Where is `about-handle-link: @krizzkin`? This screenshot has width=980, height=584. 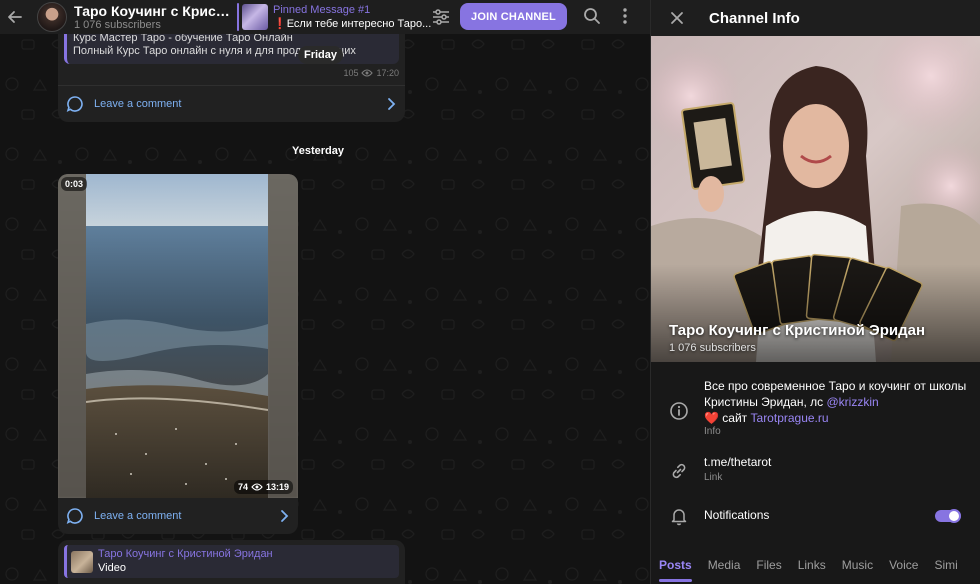
about-handle-link: @krizzkin is located at coordinates (852, 402).